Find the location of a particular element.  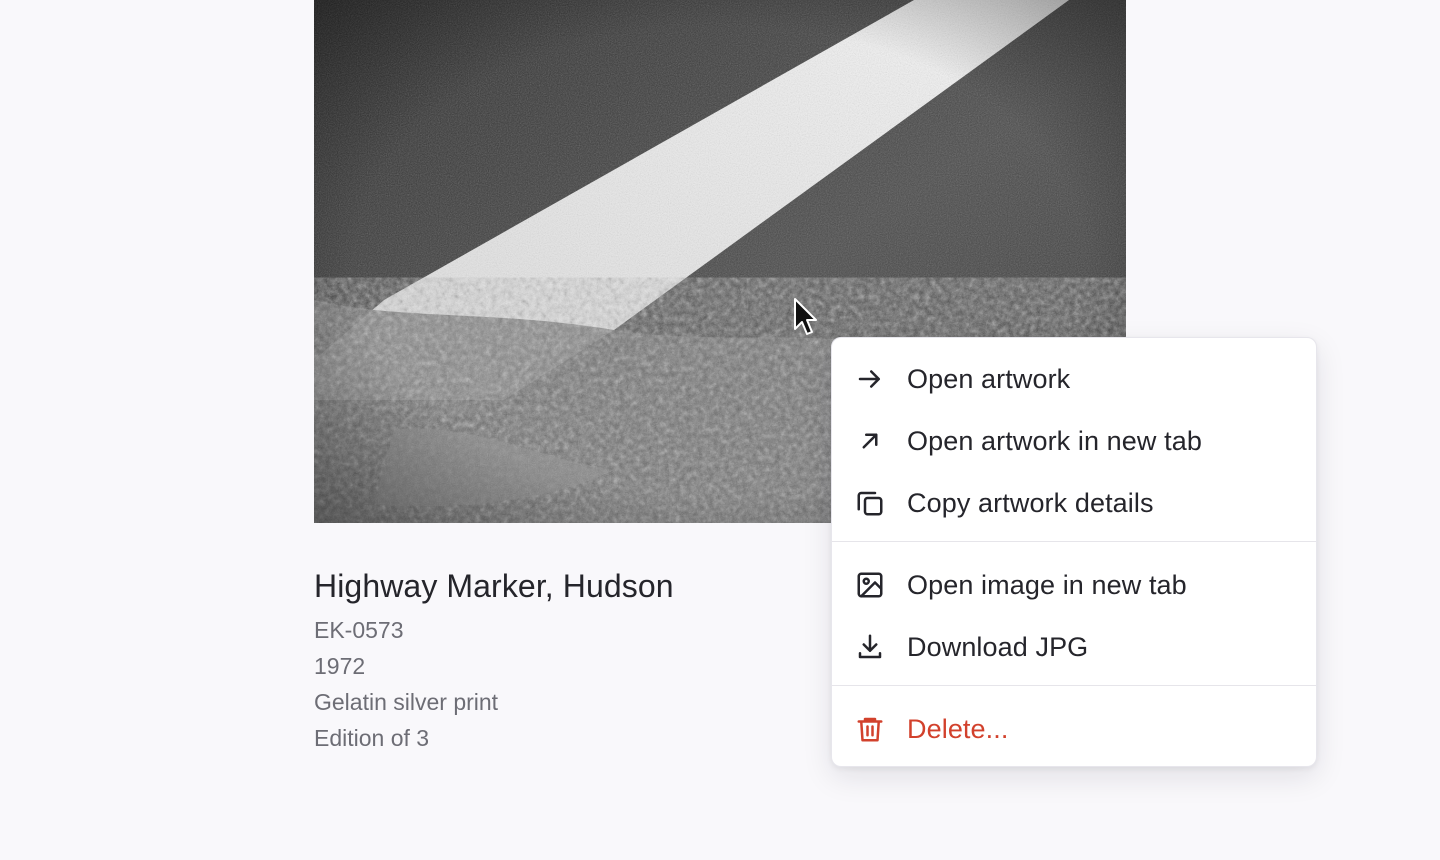

mouse-cursor-icon is located at coordinates (805, 316).